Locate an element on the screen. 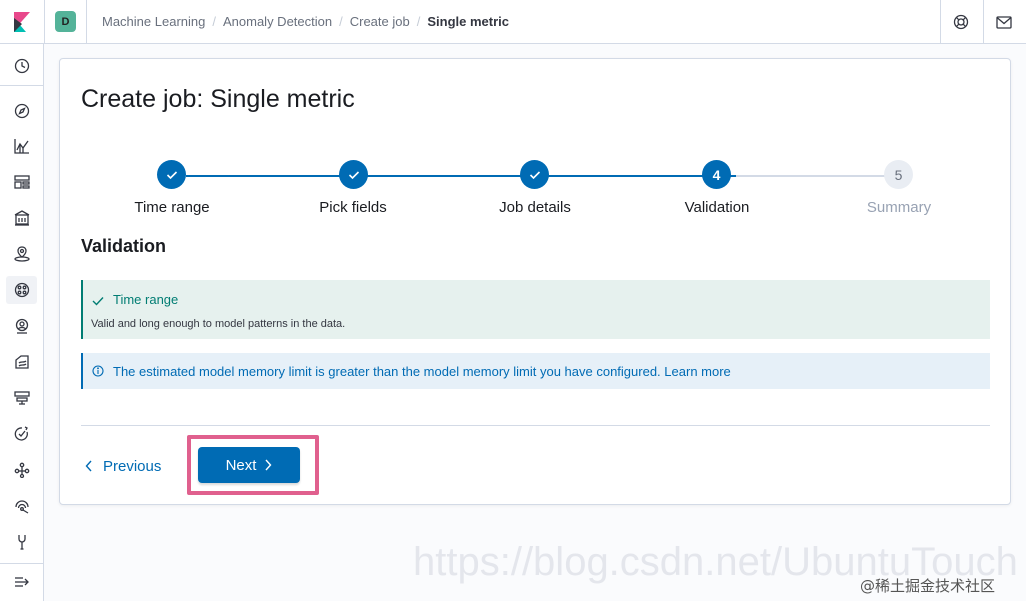  monitoring-icon is located at coordinates (21, 506).